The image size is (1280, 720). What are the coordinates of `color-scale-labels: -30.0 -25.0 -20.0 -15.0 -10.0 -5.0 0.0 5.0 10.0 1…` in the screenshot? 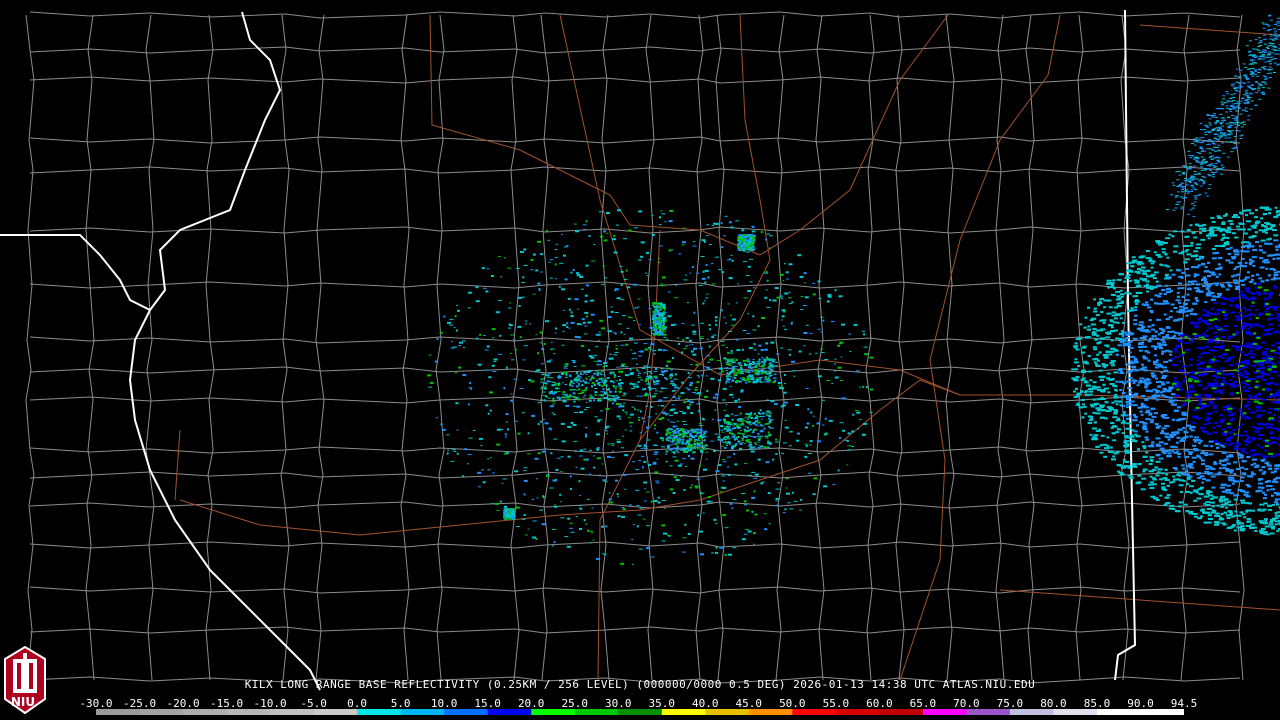 It's located at (638, 703).